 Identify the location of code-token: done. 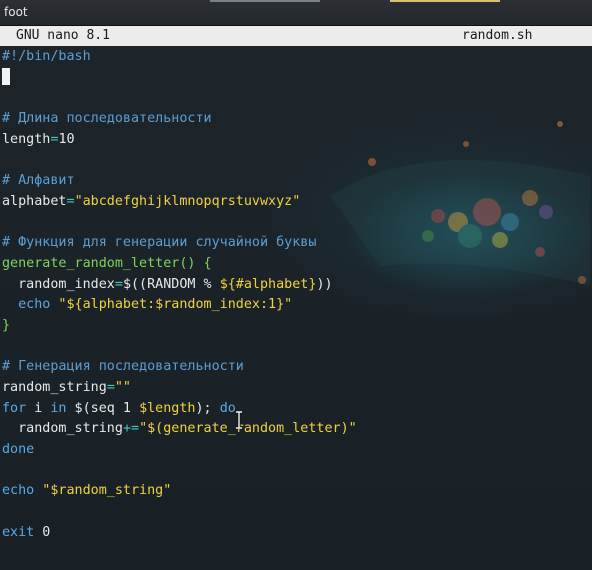
(18, 450).